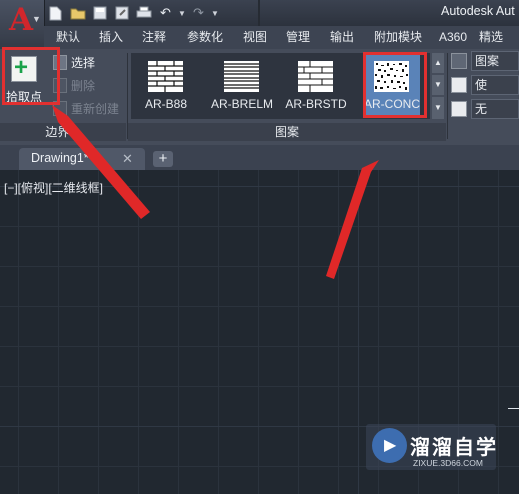 The width and height of the screenshot is (519, 494). Describe the element at coordinates (352, 219) in the screenshot. I see `arrow-to-ar-conc-icon` at that location.